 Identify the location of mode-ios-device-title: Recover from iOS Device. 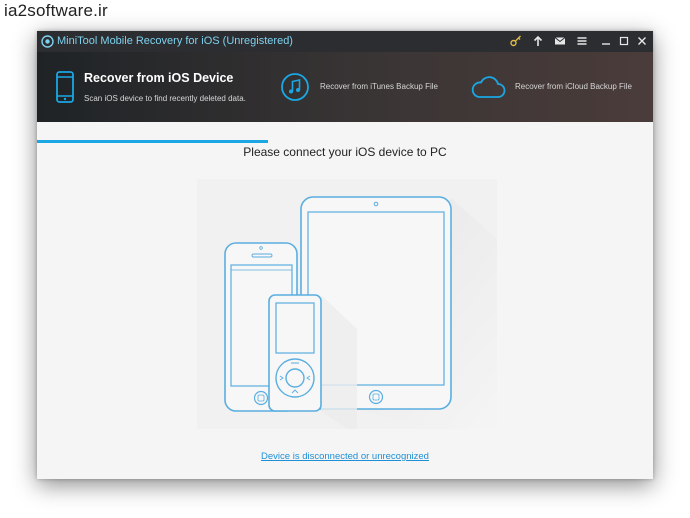
(159, 78).